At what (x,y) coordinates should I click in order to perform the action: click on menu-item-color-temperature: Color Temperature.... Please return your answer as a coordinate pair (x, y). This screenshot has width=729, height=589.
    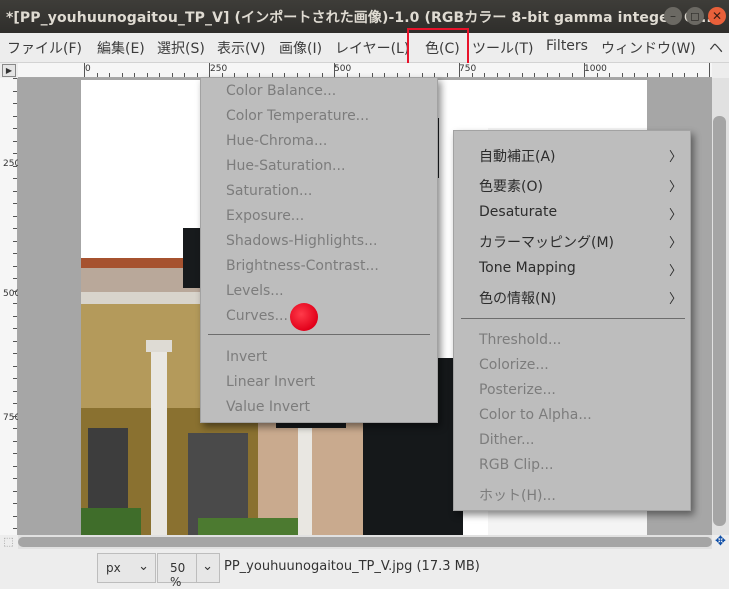
    Looking at the image, I should click on (297, 116).